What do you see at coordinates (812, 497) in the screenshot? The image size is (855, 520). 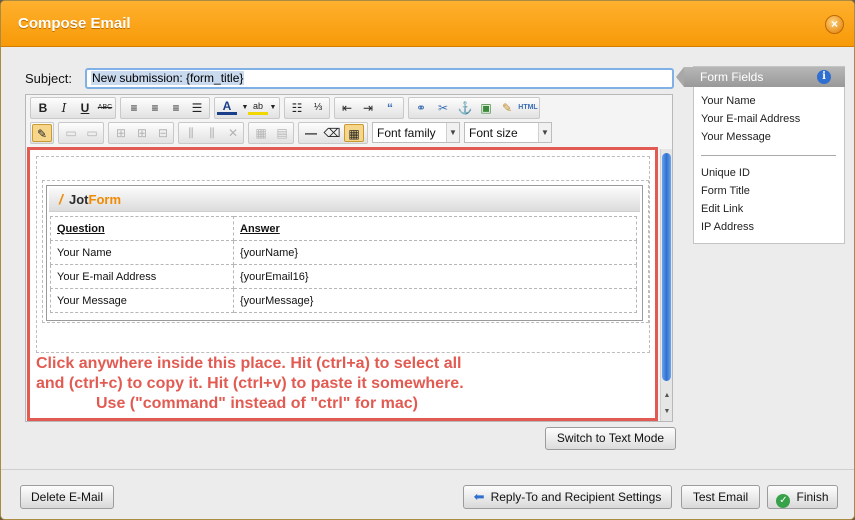 I see `finish-label: Finish` at bounding box center [812, 497].